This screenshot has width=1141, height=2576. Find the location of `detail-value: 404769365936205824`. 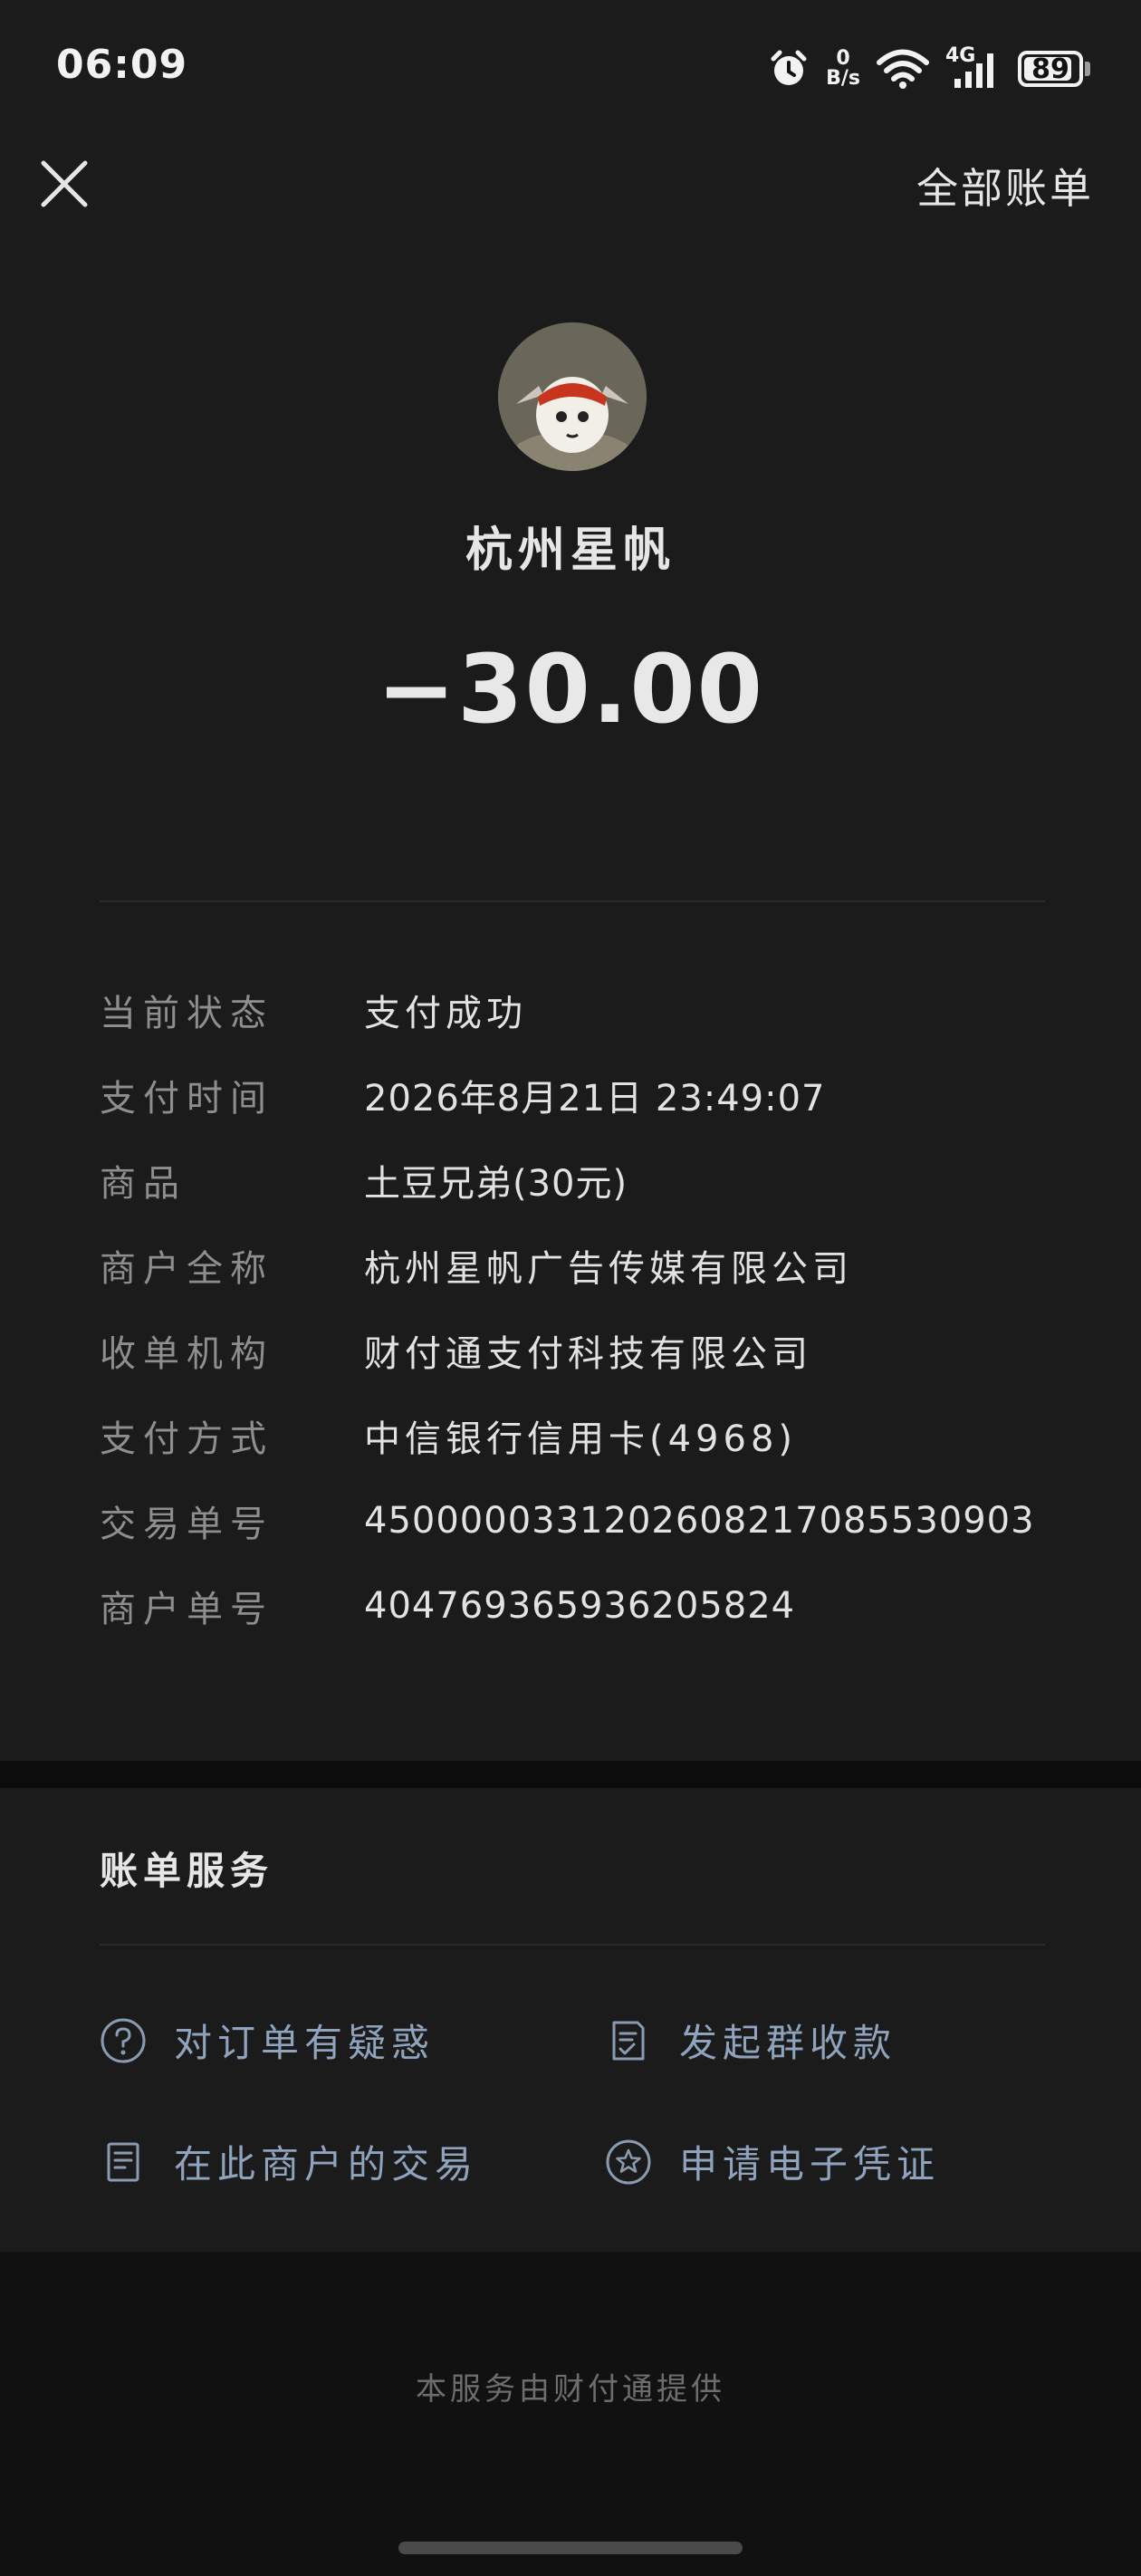

detail-value: 404769365936205824 is located at coordinates (579, 1606).